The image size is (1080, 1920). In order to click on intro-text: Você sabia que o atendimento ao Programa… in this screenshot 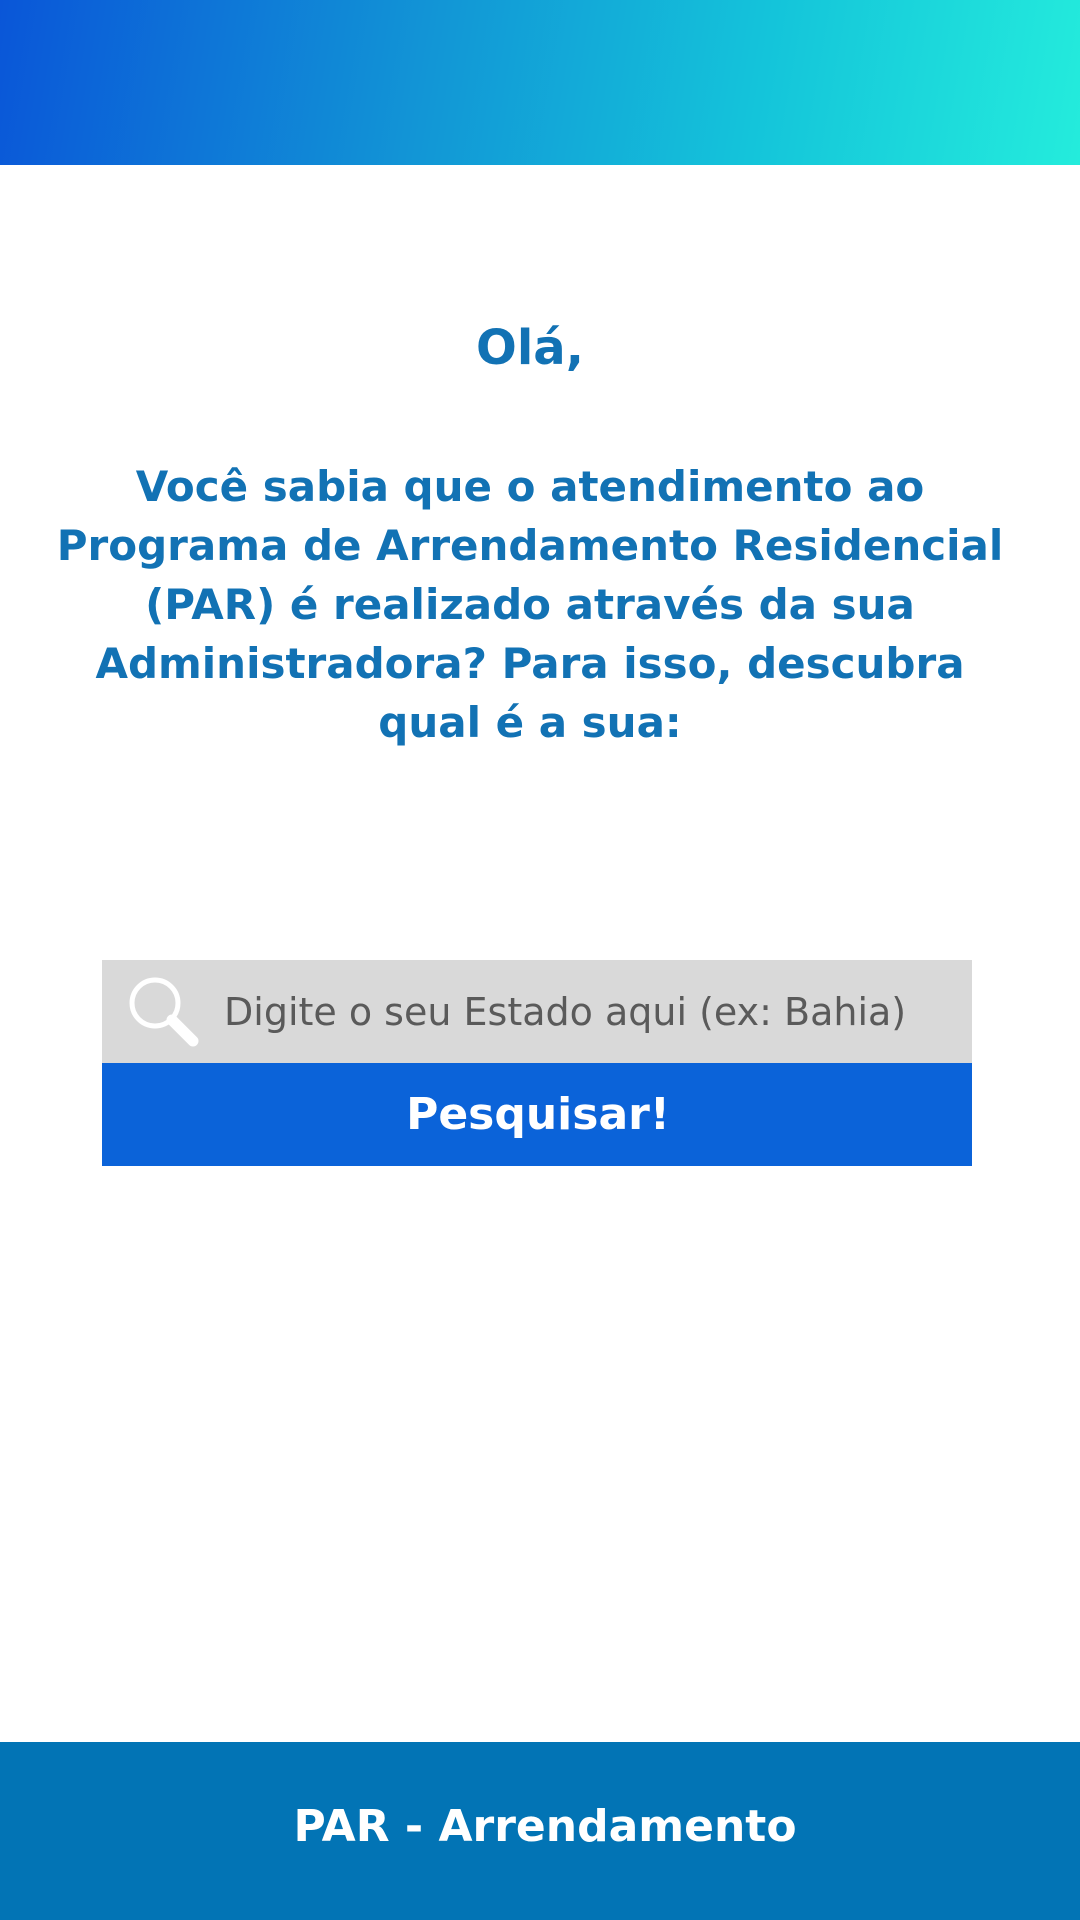, I will do `click(530, 604)`.